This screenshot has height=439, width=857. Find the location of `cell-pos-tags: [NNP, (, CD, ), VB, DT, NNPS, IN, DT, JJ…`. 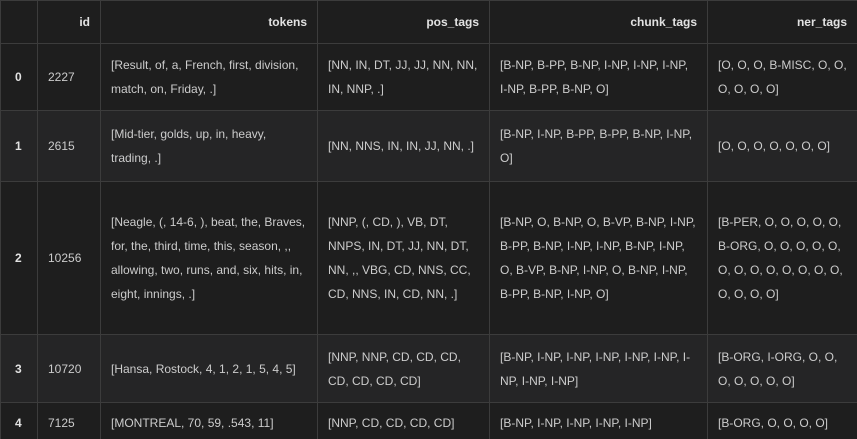

cell-pos-tags: [NNP, (, CD, ), VB, DT, NNPS, IN, DT, JJ… is located at coordinates (403, 258).